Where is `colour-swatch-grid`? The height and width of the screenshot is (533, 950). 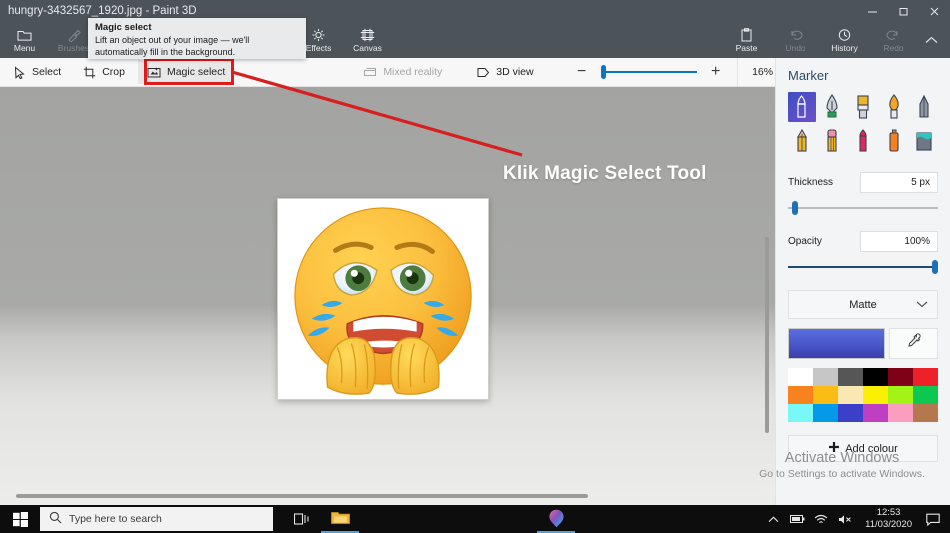
colour-swatch-grid is located at coordinates (863, 395).